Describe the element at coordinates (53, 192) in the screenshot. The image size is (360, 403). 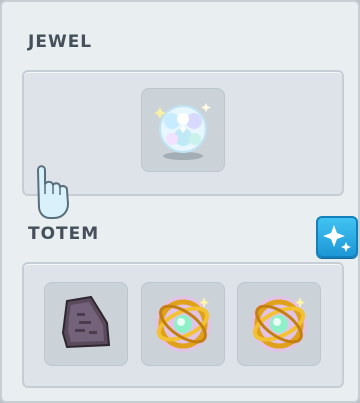
I see `pointing-hand-cursor-icon` at that location.